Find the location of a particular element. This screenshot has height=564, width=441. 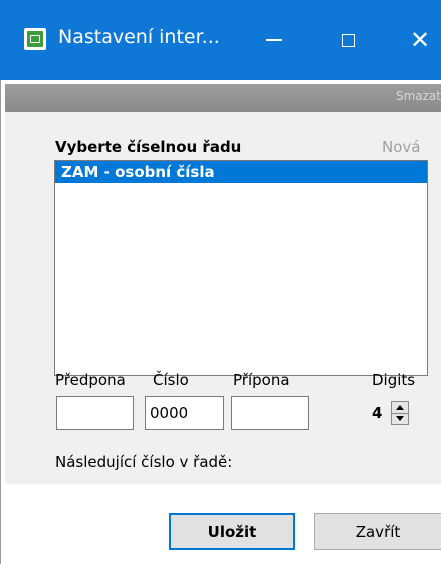

digits-label: Digits is located at coordinates (394, 380).